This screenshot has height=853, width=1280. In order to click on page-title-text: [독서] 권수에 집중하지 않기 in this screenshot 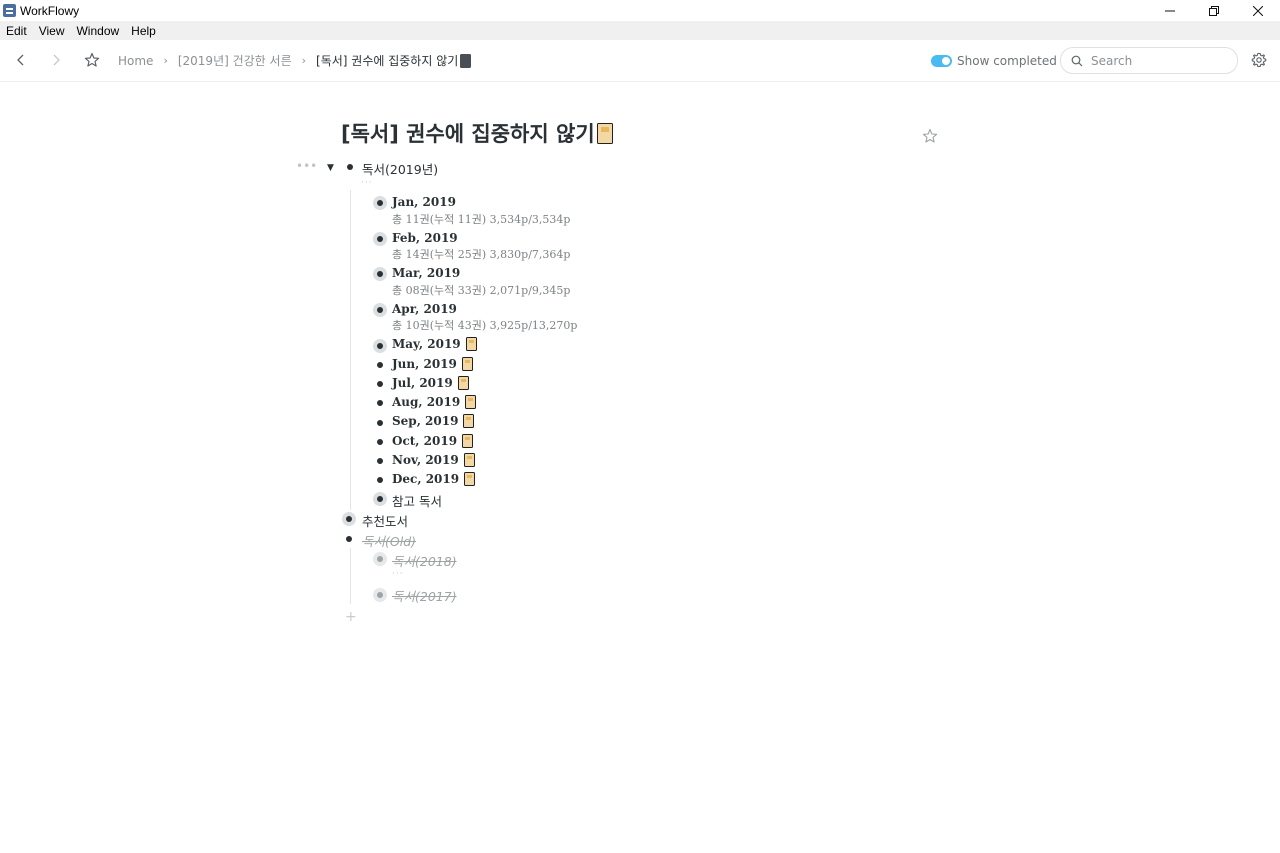, I will do `click(468, 134)`.